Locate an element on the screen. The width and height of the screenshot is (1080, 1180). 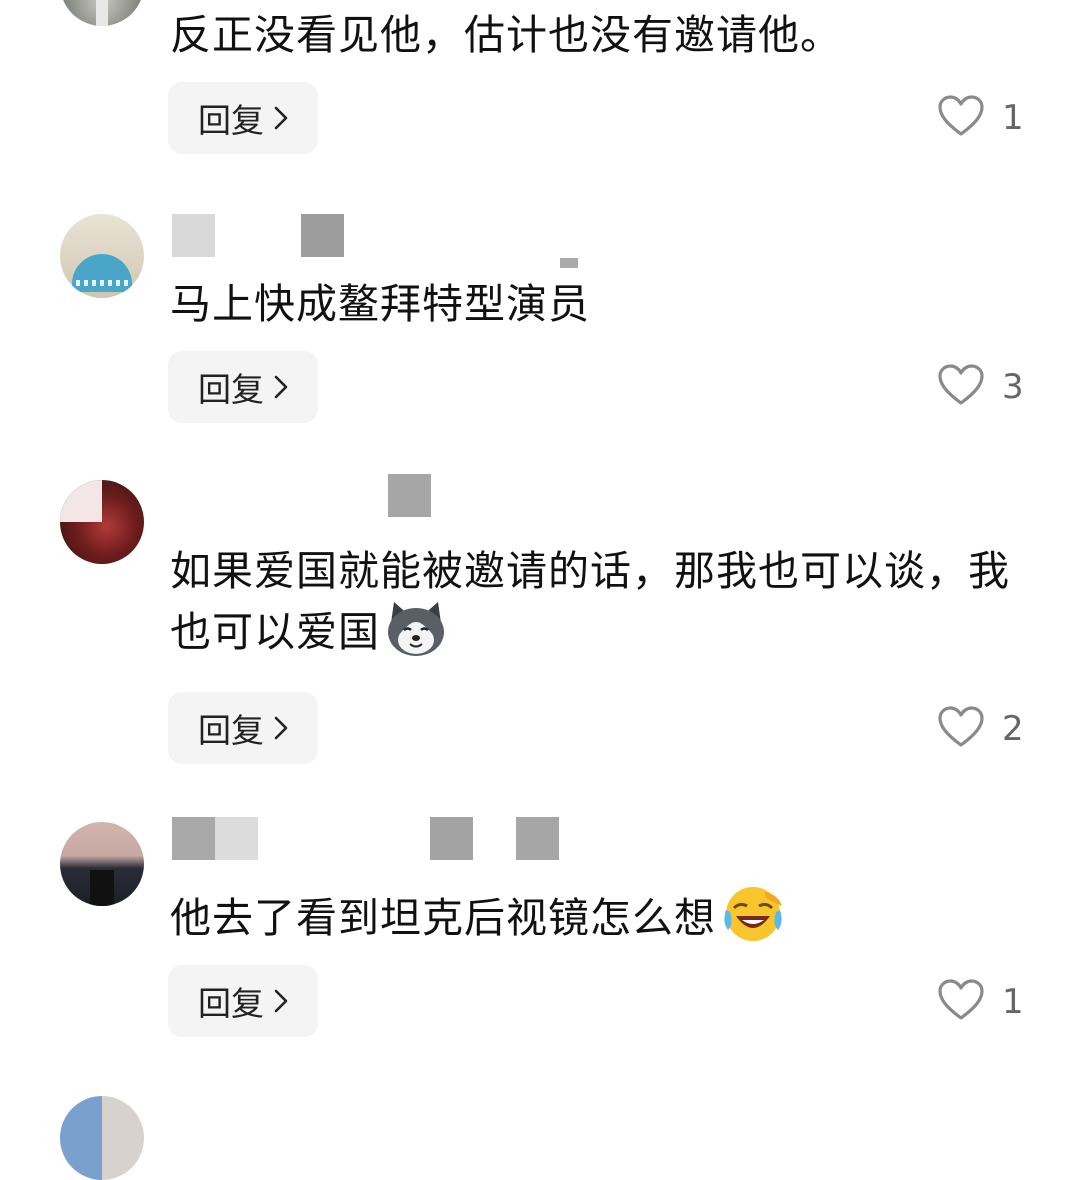
like-button: 3 is located at coordinates (981, 387).